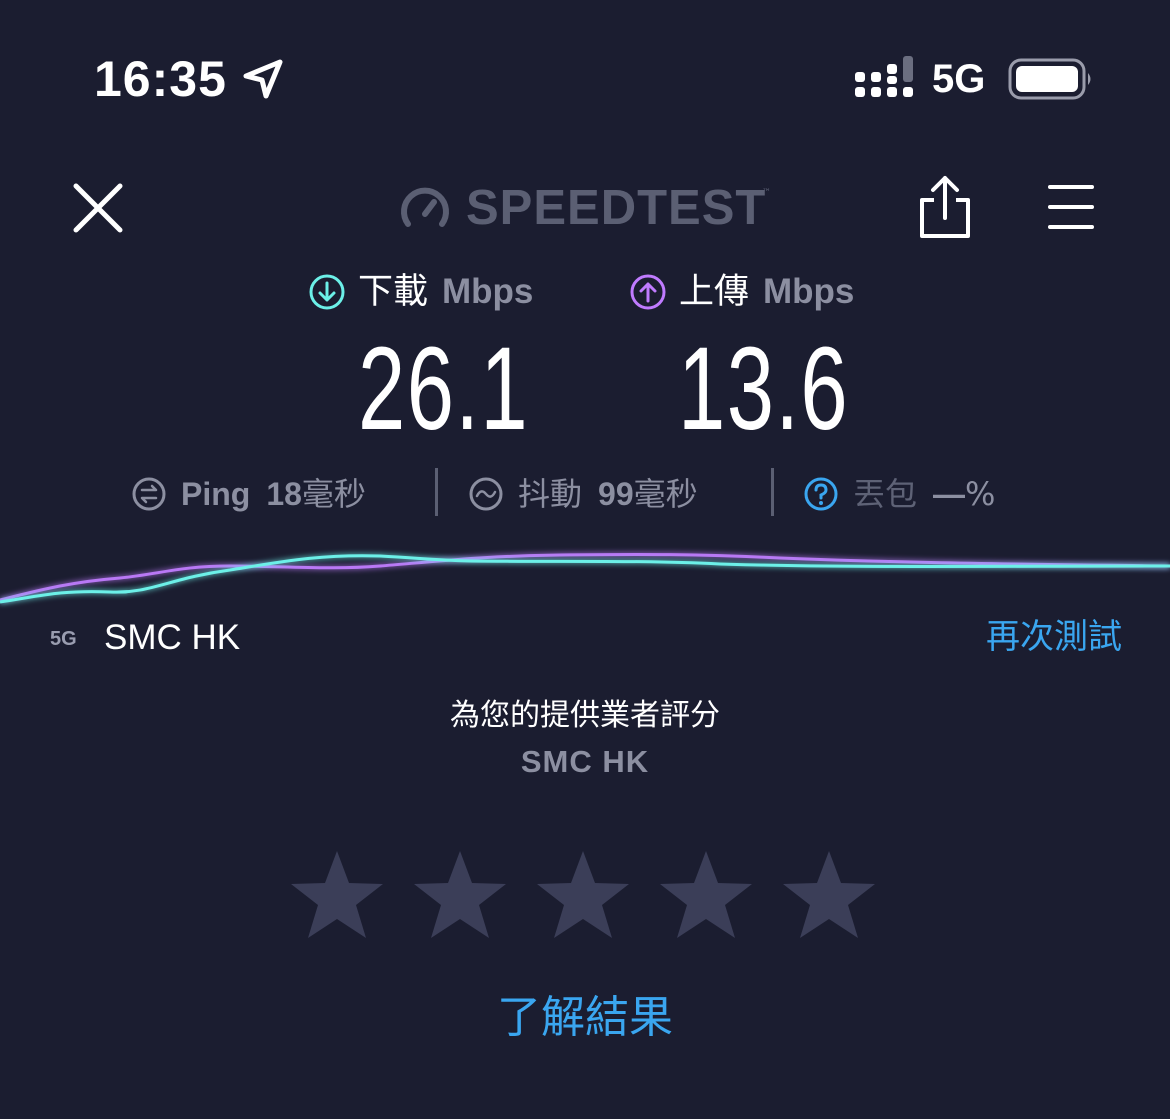 The width and height of the screenshot is (1170, 1119). Describe the element at coordinates (585, 715) in the screenshot. I see `rate-provider-title: 為您的提供業者評分` at that location.